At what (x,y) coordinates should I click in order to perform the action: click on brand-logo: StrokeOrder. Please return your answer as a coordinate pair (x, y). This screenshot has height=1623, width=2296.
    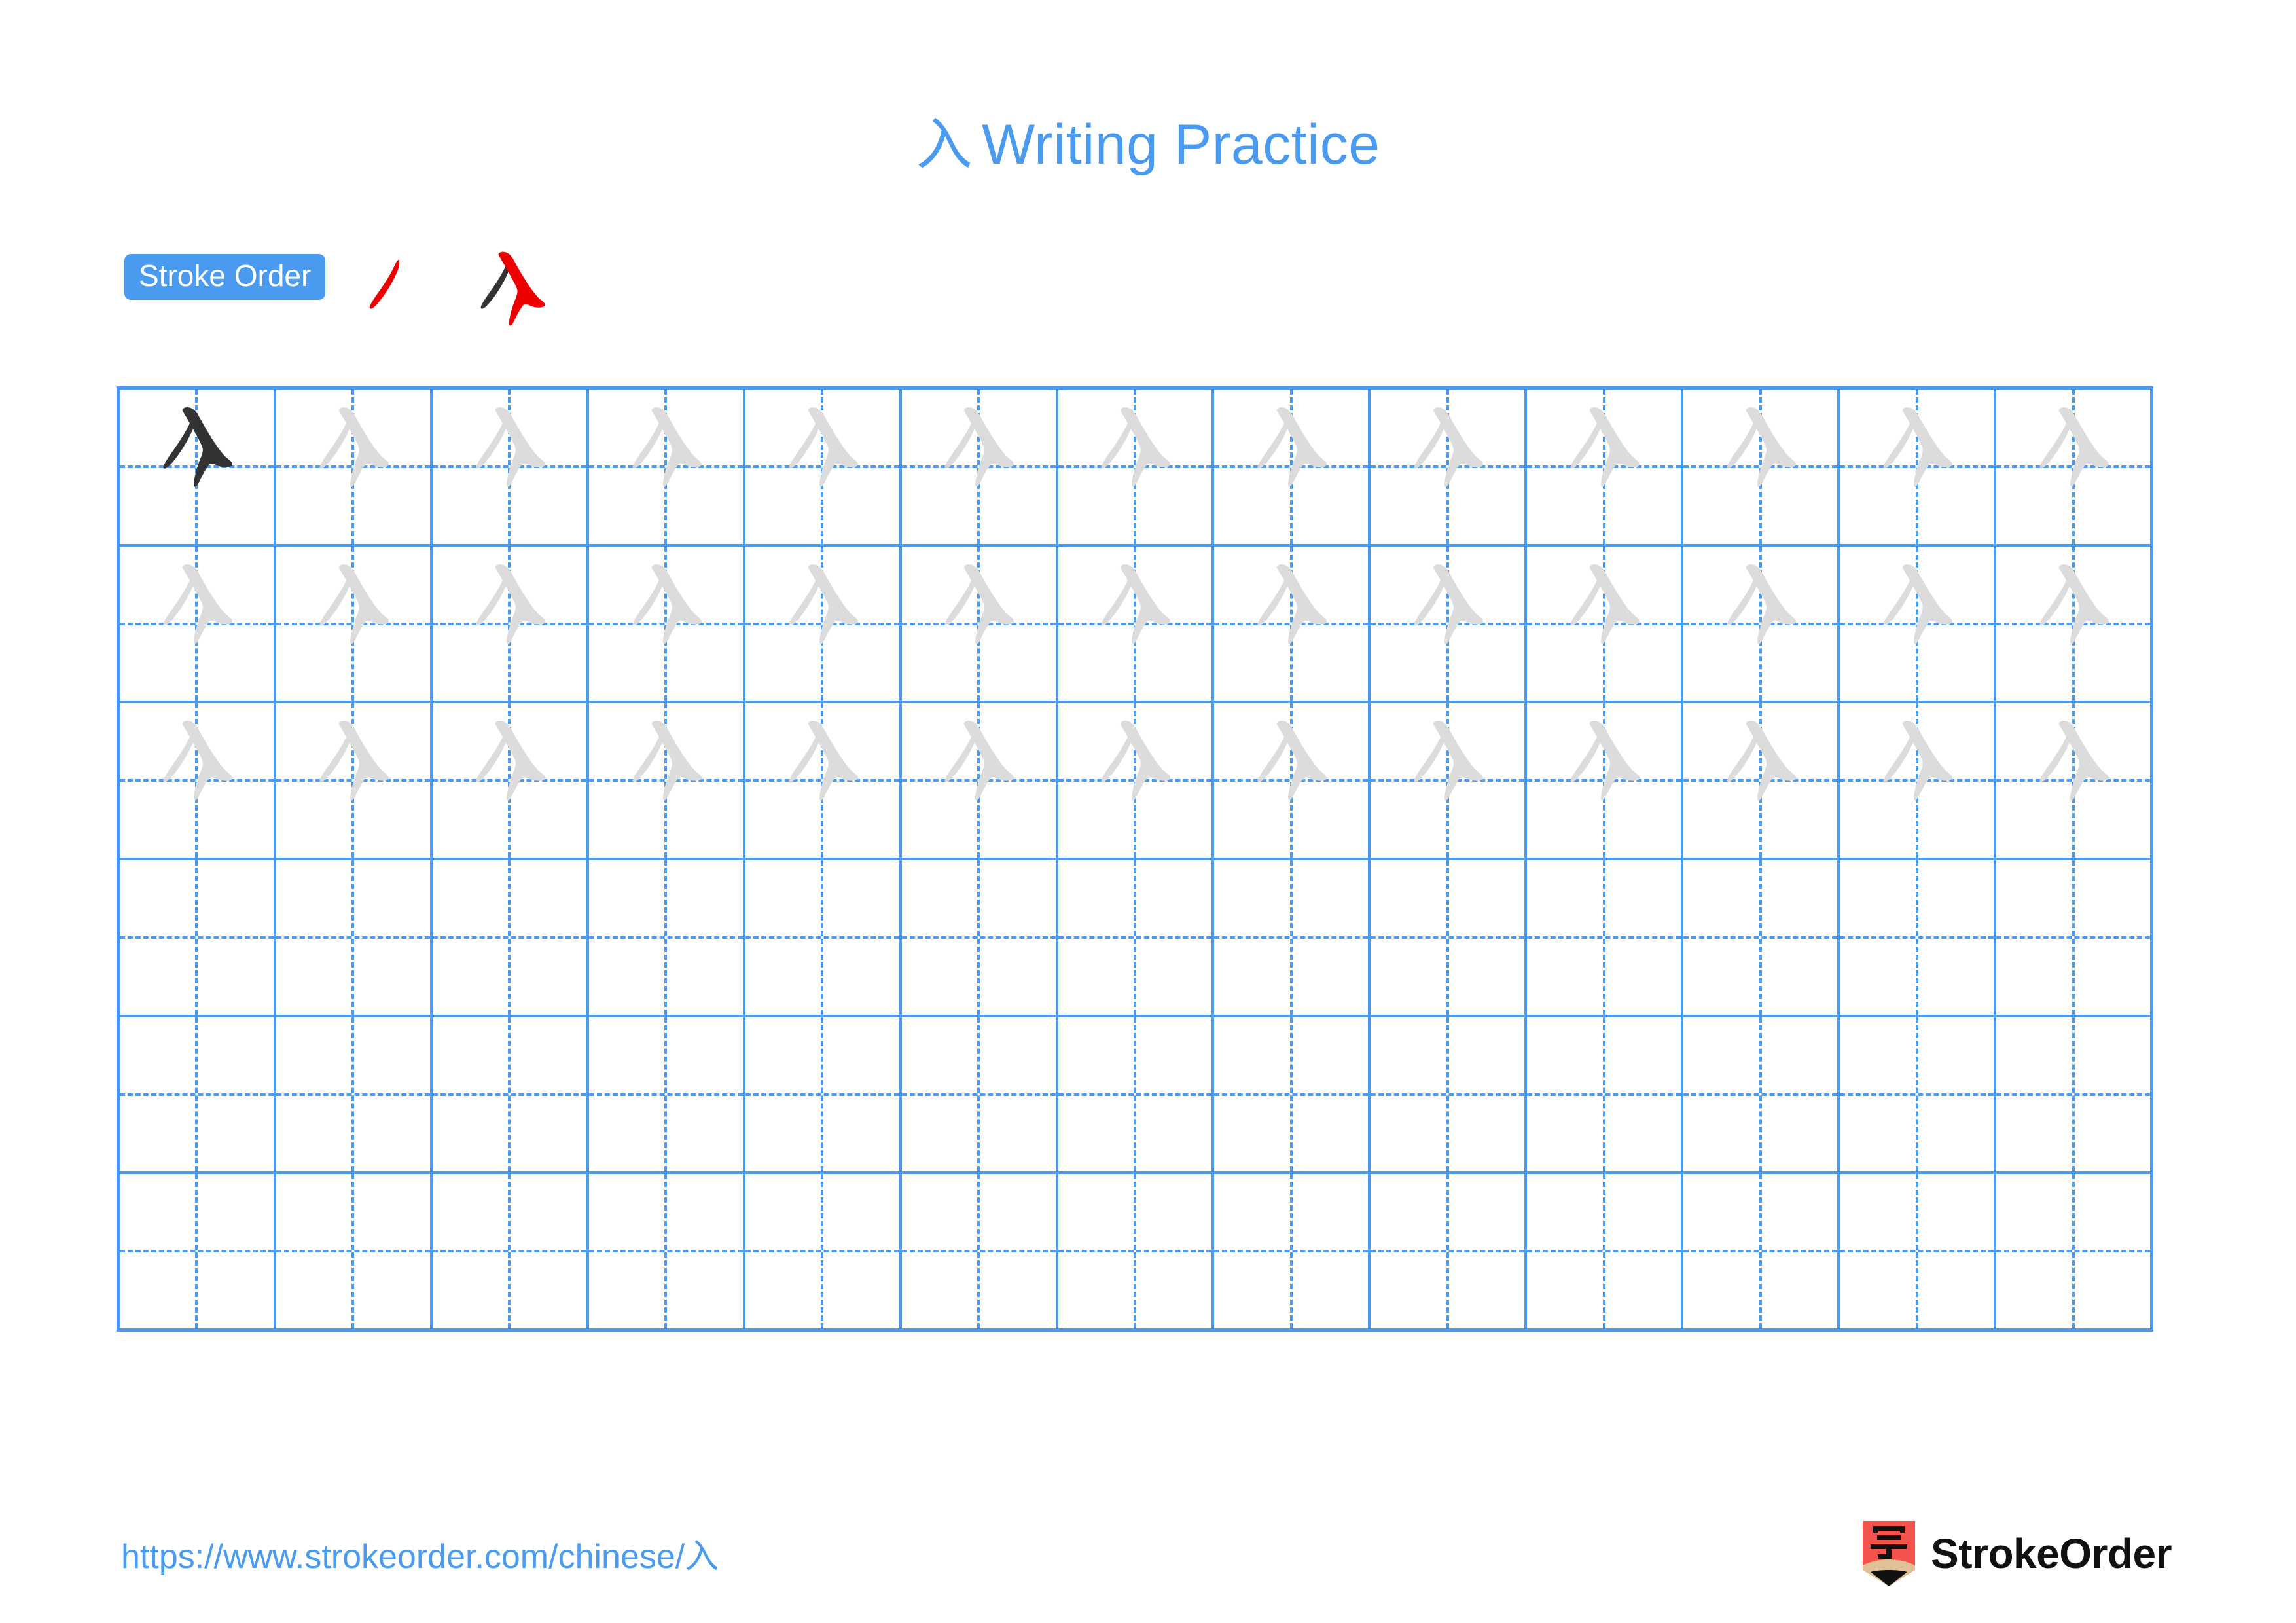
    Looking at the image, I should click on (2016, 1554).